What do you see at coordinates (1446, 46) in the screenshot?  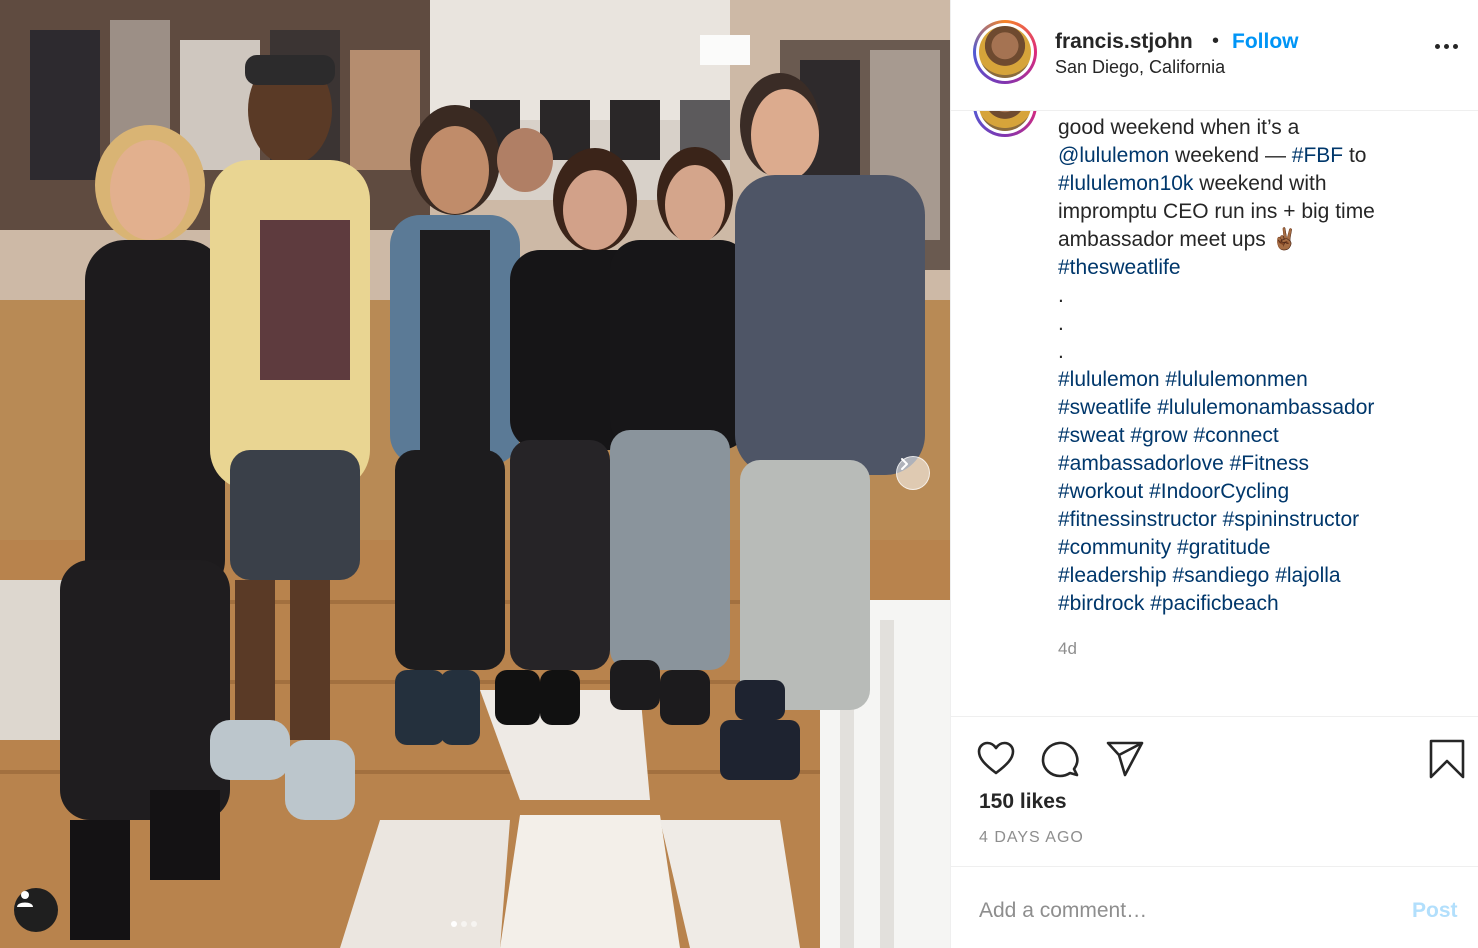 I see `more-options-button` at bounding box center [1446, 46].